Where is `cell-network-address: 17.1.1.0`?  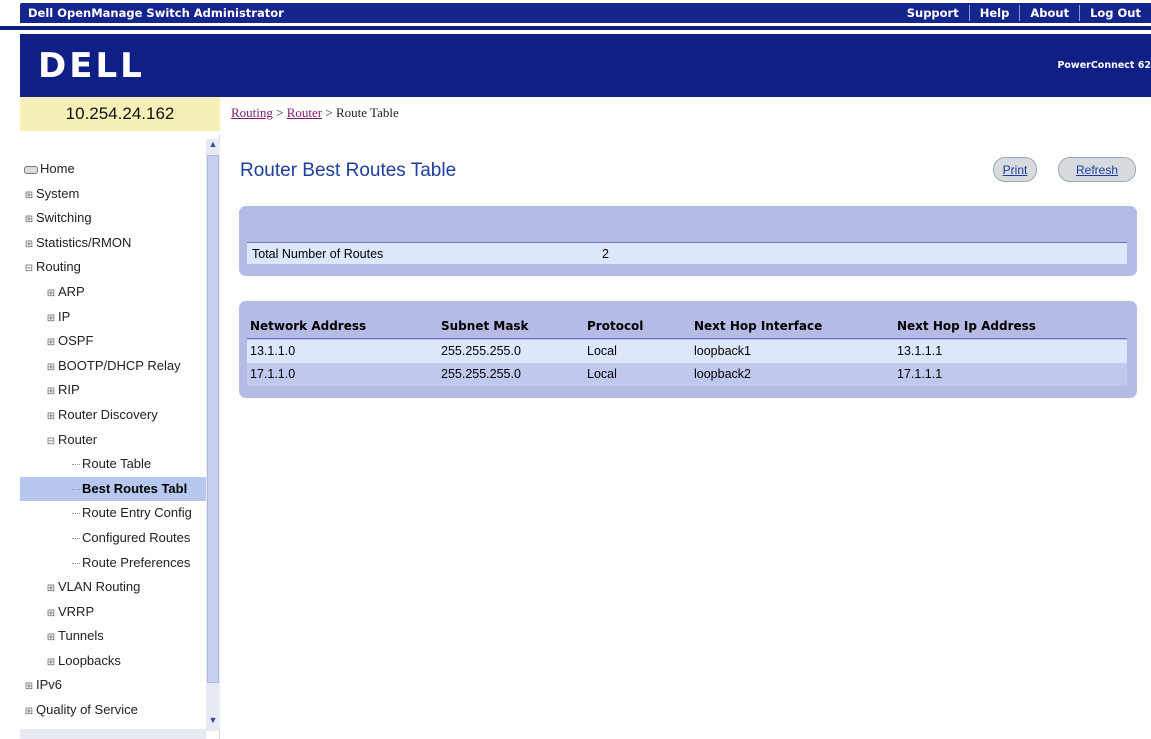
cell-network-address: 17.1.1.0 is located at coordinates (273, 374).